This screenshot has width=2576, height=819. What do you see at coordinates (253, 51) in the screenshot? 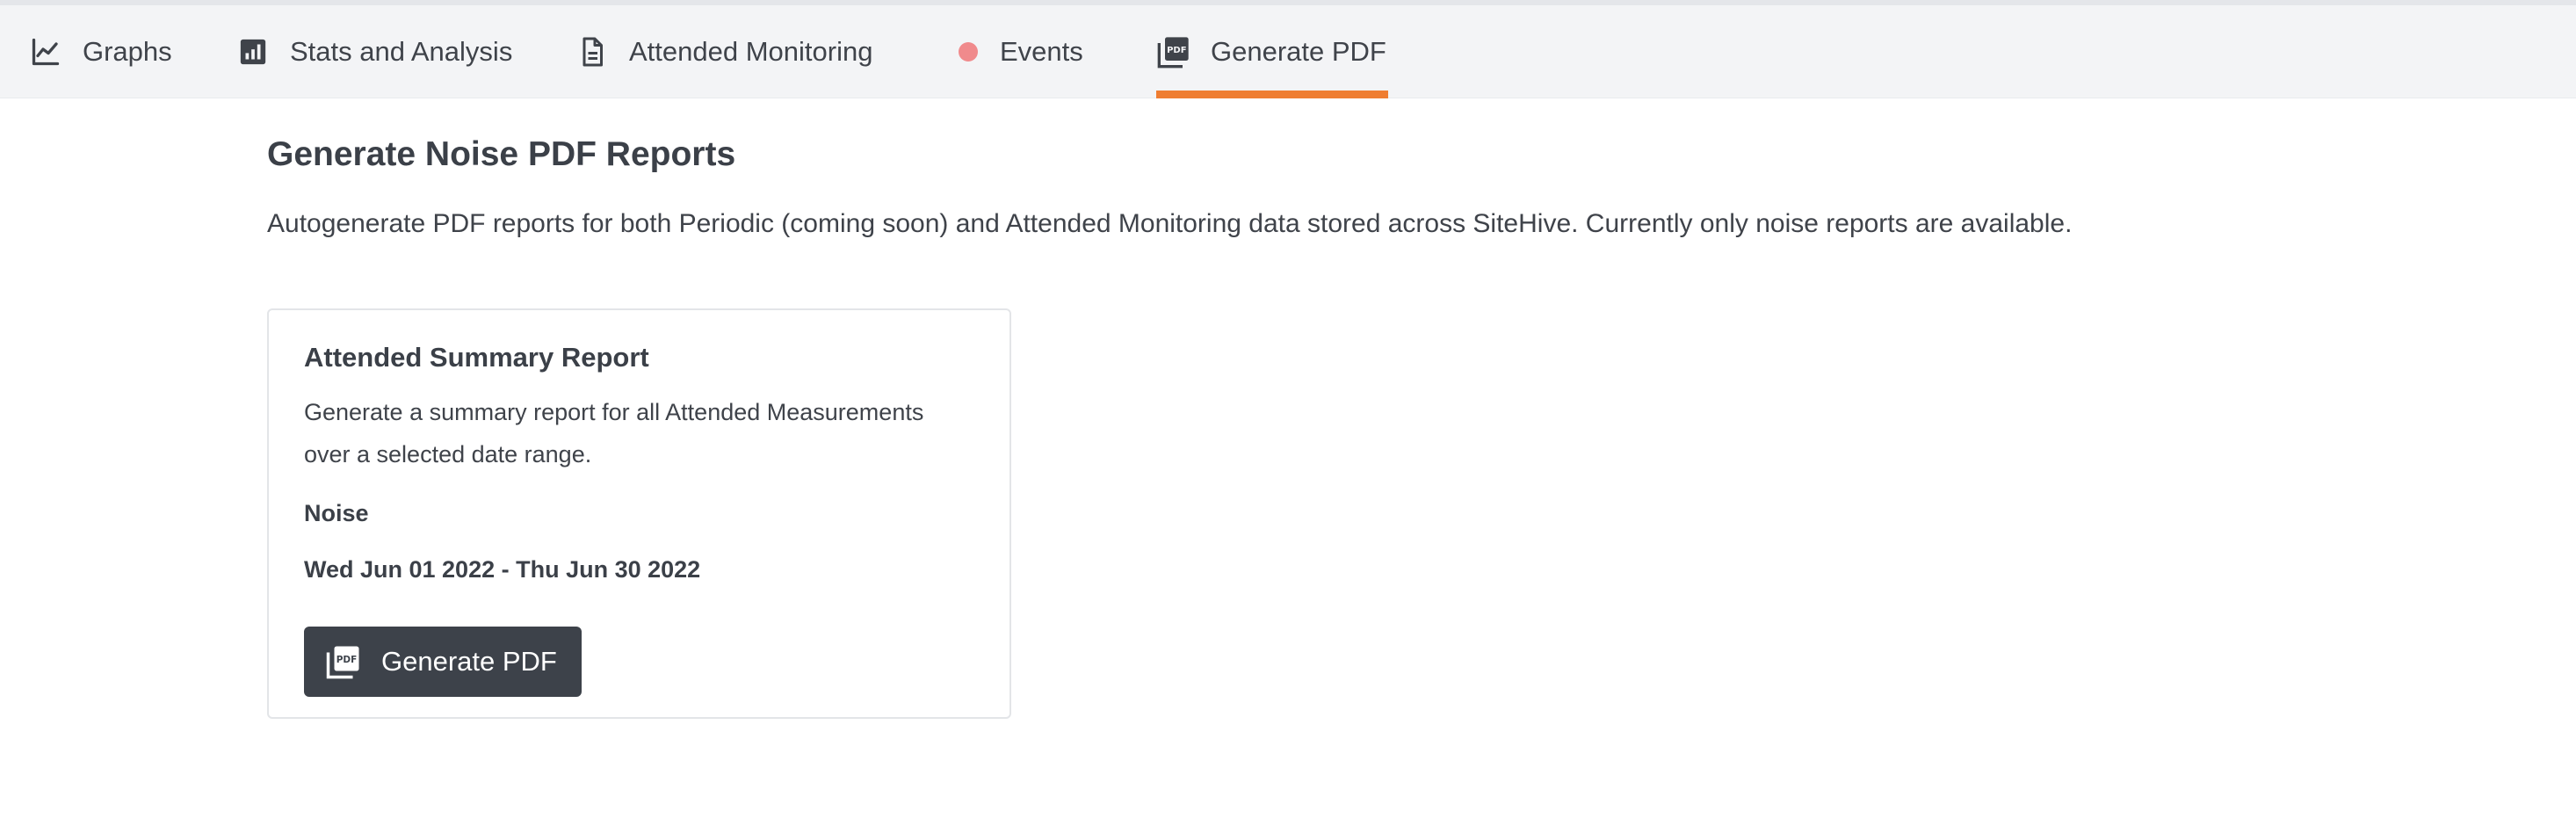
I see `bar-chart-icon` at bounding box center [253, 51].